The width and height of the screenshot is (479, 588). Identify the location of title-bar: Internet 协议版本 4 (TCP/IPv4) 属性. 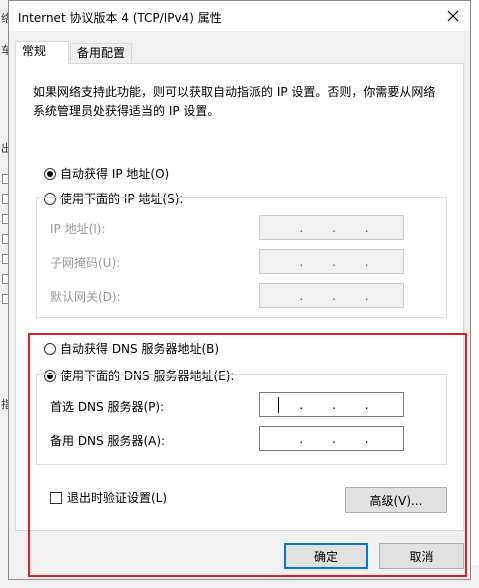
(239, 16).